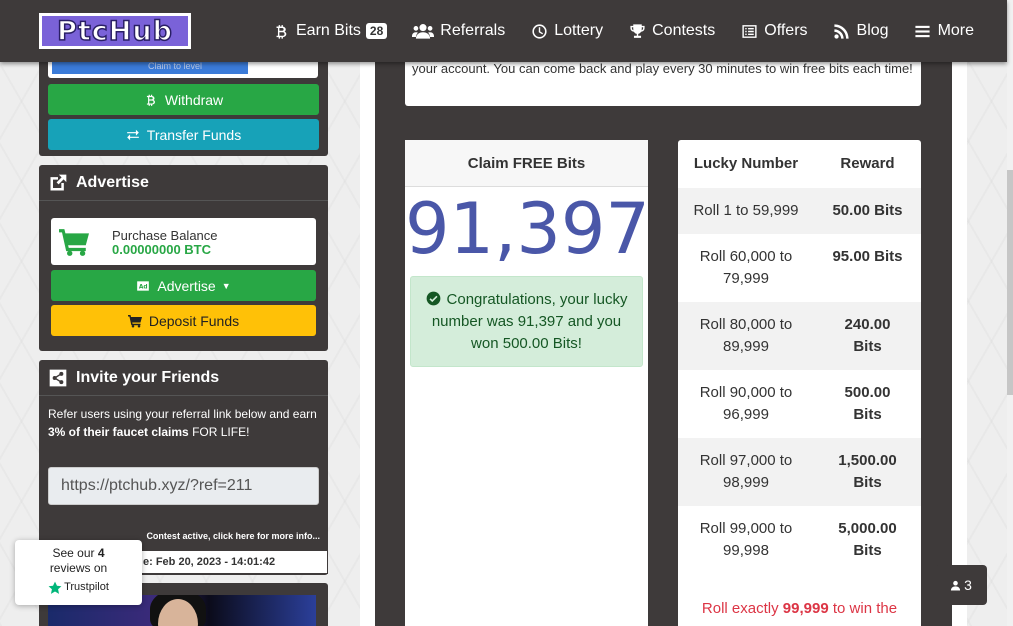 Image resolution: width=1013 pixels, height=626 pixels. What do you see at coordinates (423, 31) in the screenshot?
I see `users-icon` at bounding box center [423, 31].